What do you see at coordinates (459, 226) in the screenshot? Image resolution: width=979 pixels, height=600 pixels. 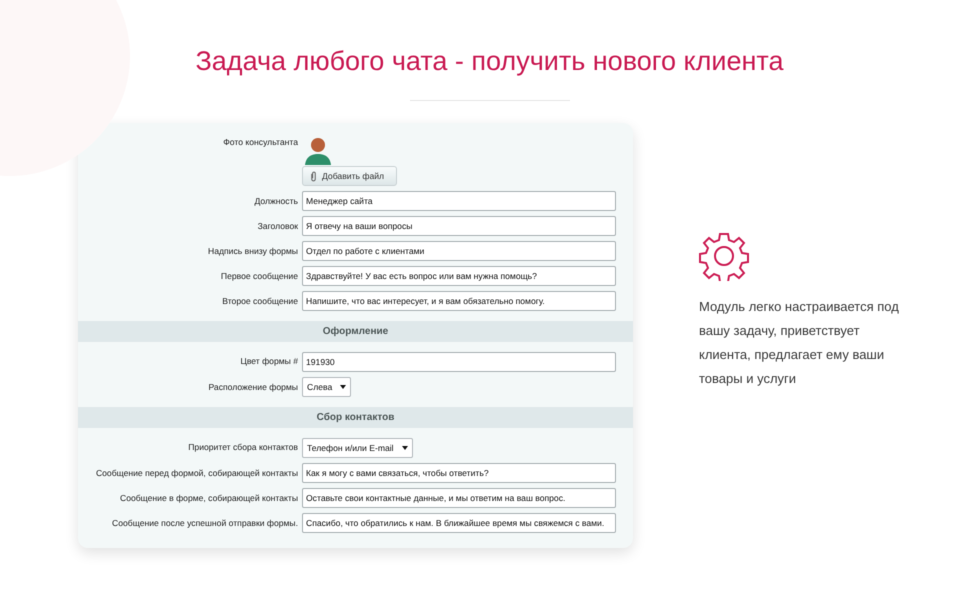 I see `text-field: Я отвечу на ваши вопросы` at bounding box center [459, 226].